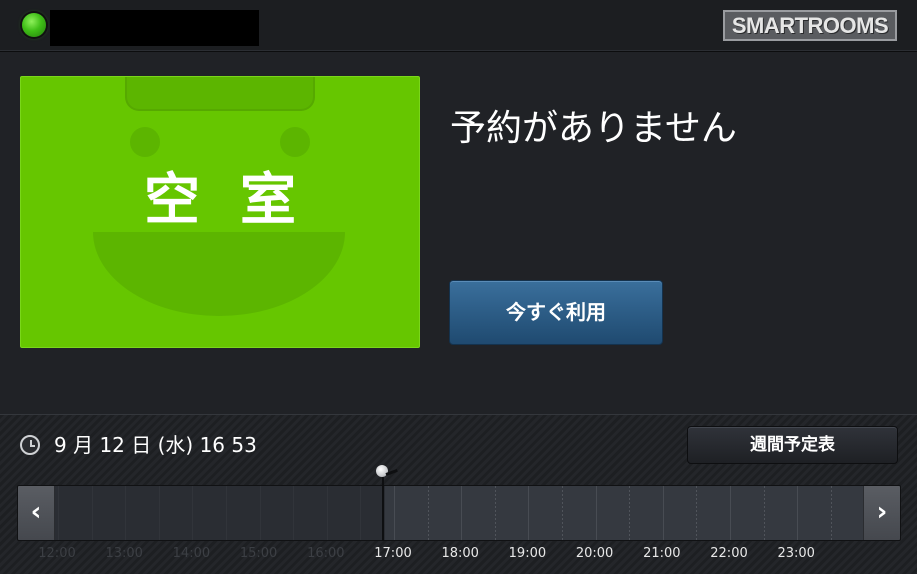 This screenshot has width=917, height=574. I want to click on timeline-hour-label: 12:00, so click(57, 553).